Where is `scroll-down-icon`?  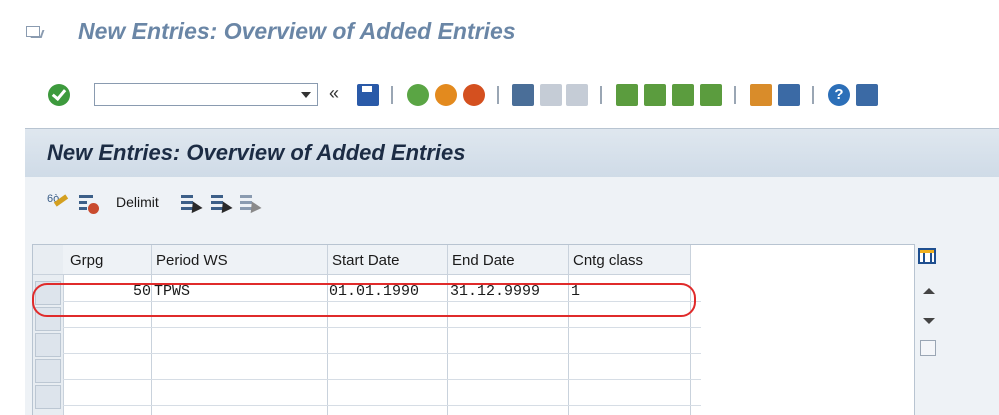
scroll-down-icon is located at coordinates (929, 321).